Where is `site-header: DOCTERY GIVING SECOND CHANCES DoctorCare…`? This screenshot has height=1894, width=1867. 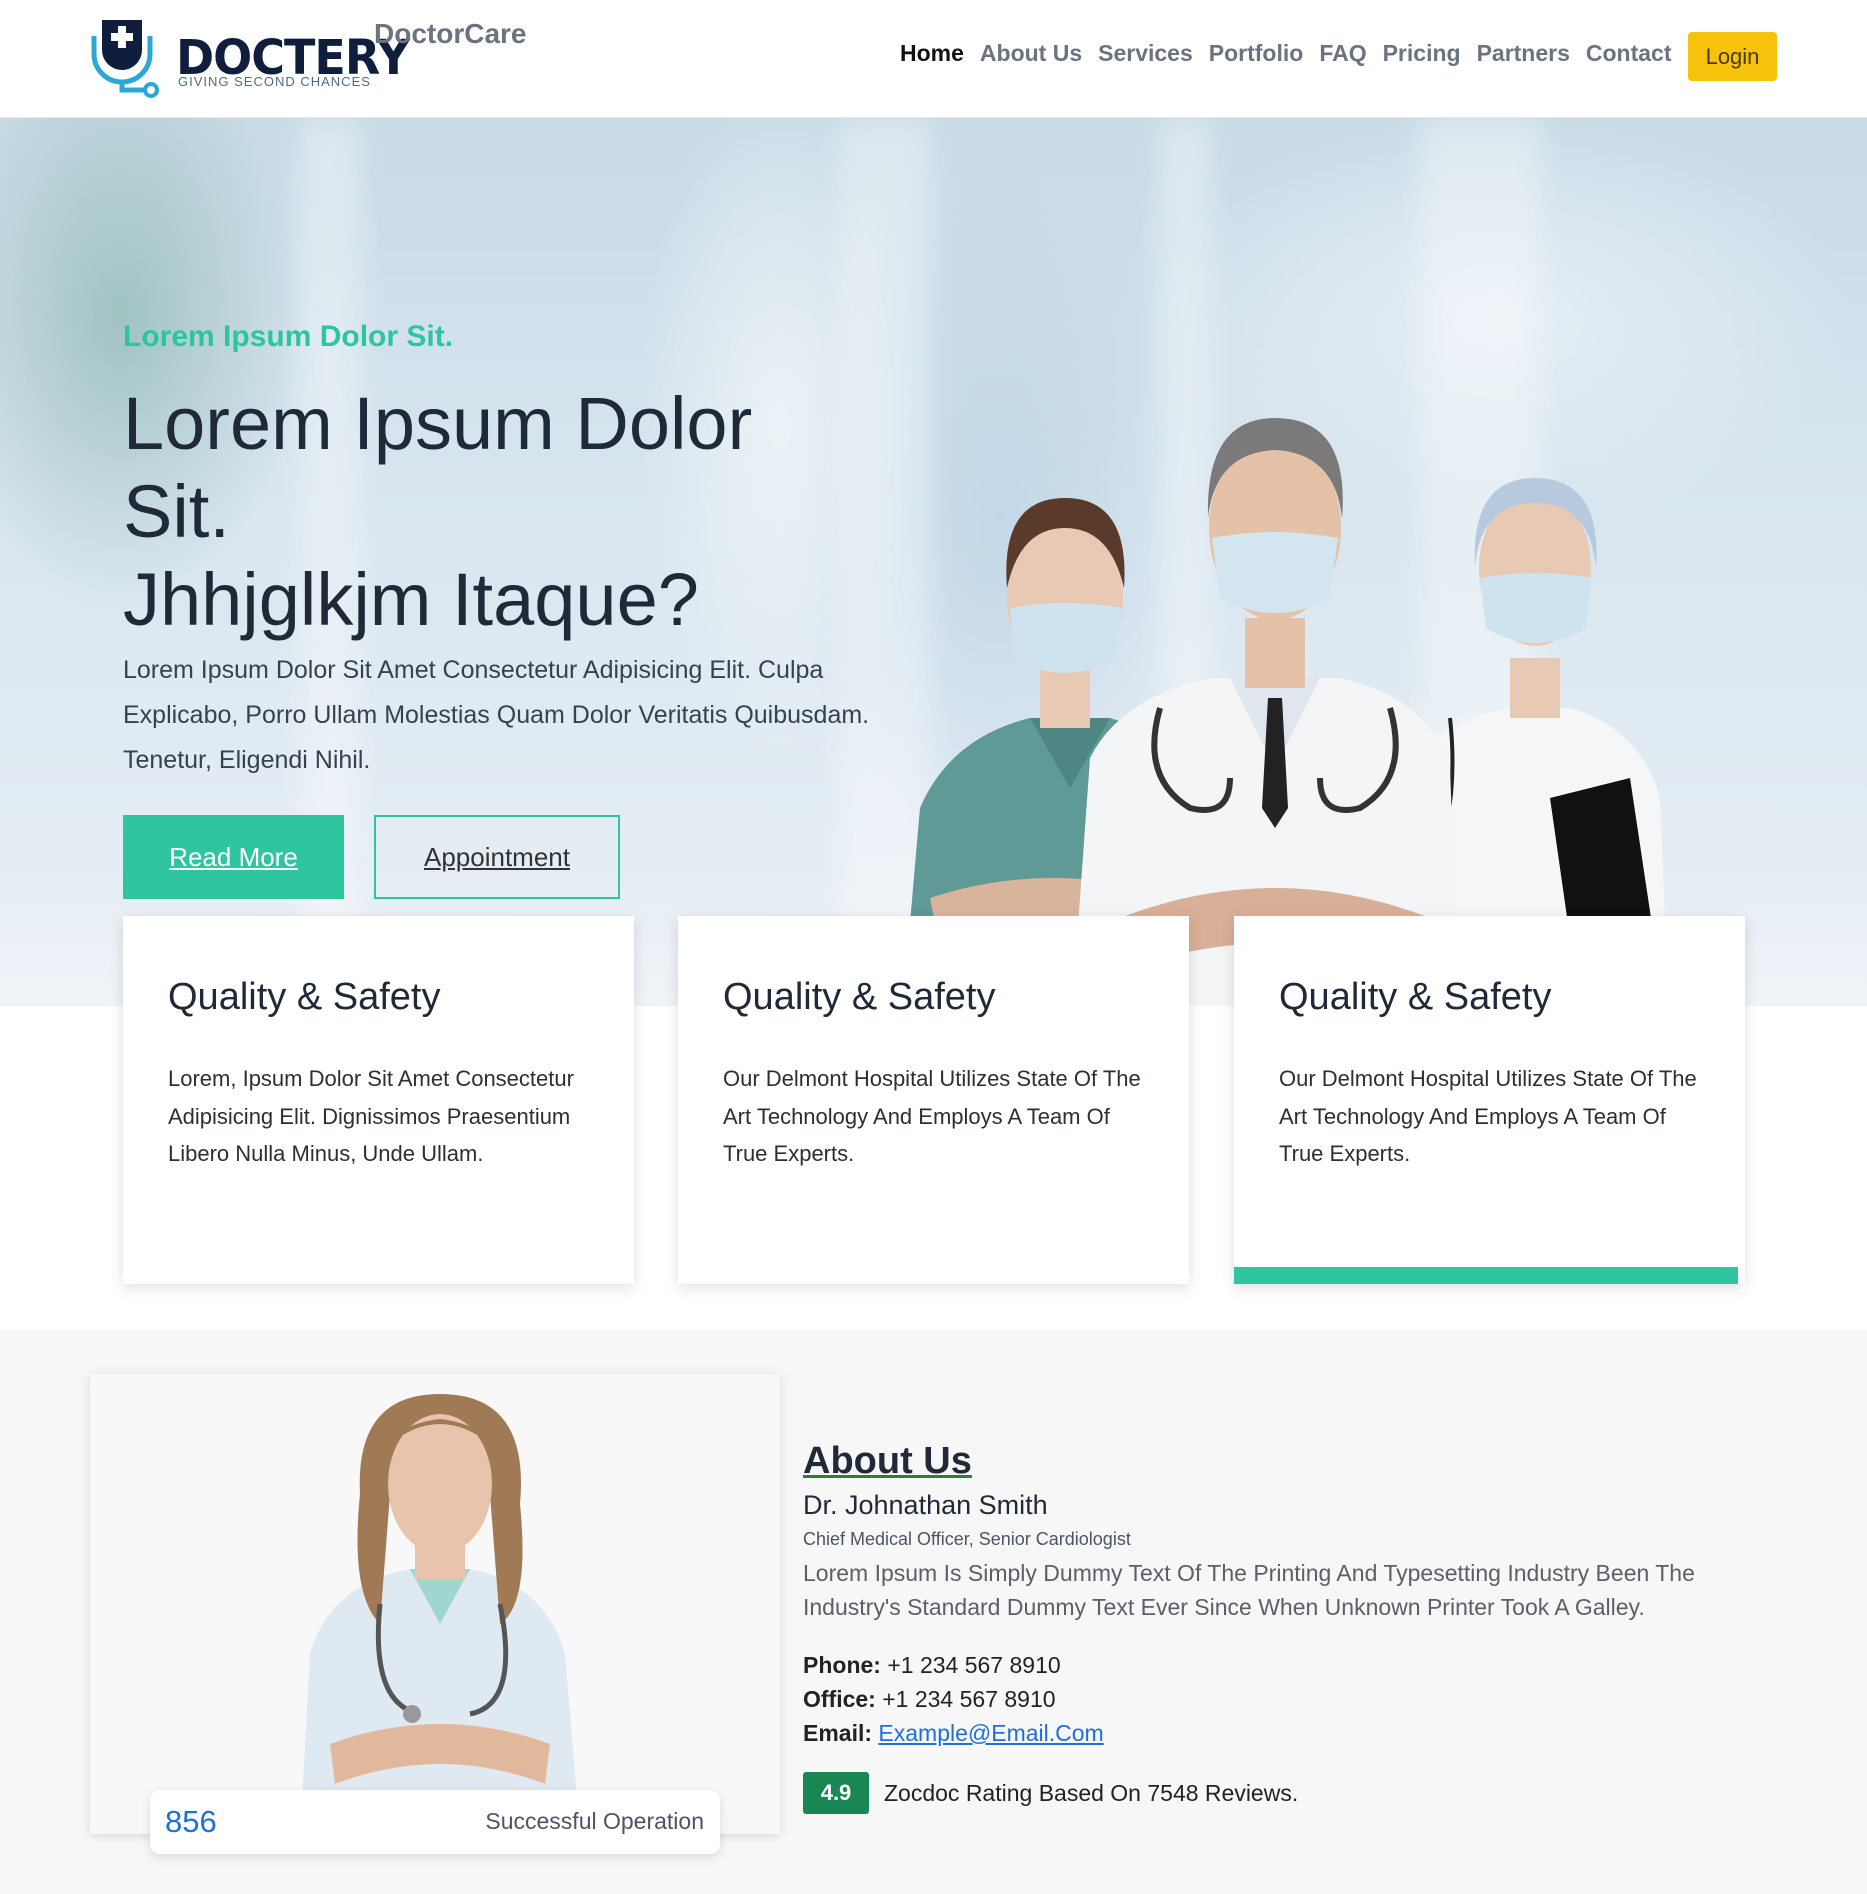 site-header: DOCTERY GIVING SECOND CHANCES DoctorCare… is located at coordinates (933, 59).